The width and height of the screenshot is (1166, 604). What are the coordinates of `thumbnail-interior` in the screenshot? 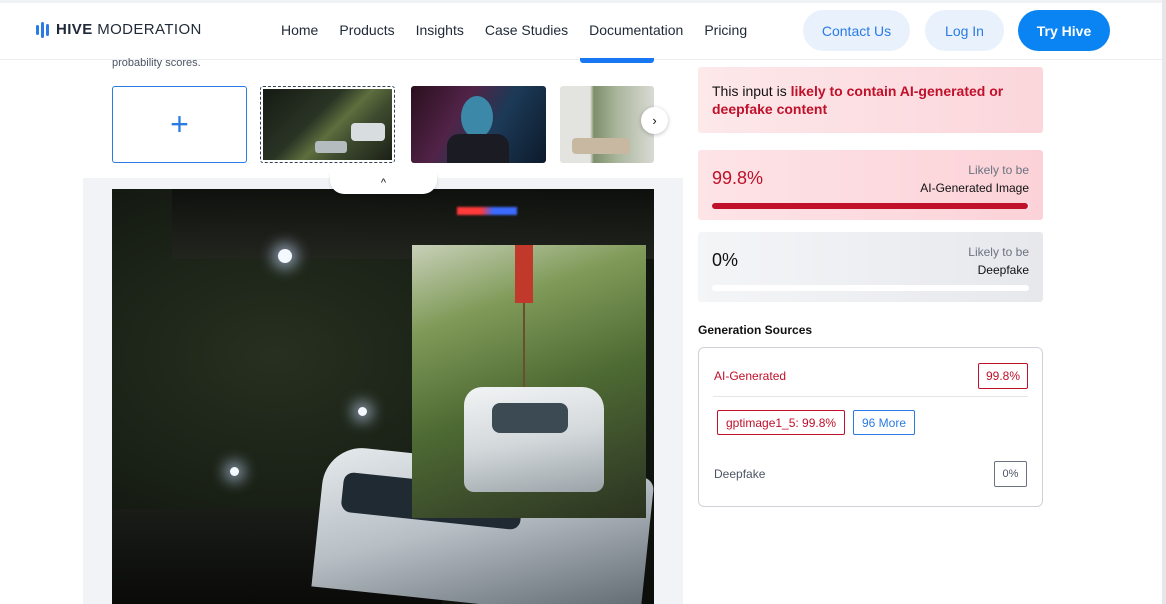 It's located at (607, 124).